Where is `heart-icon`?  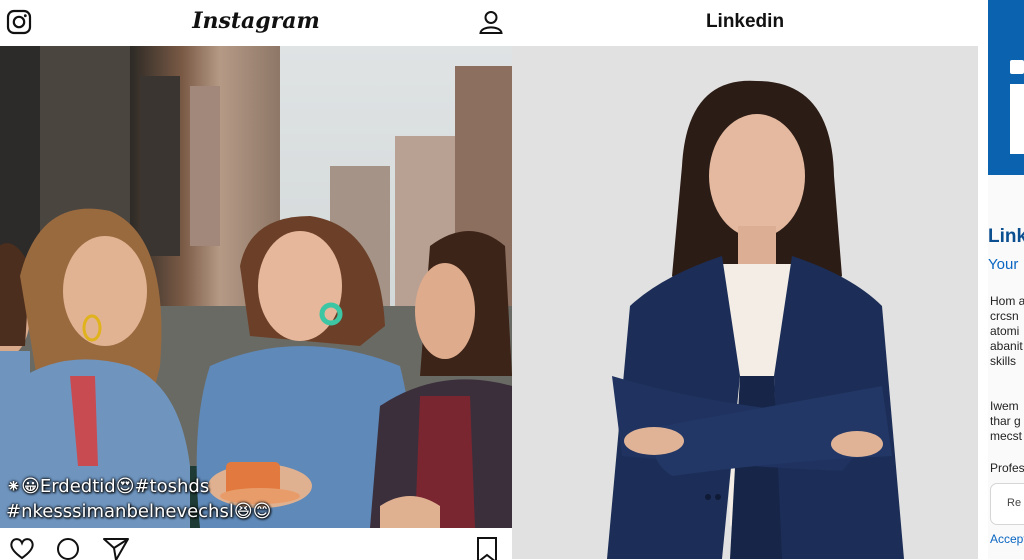
heart-icon is located at coordinates (22, 548).